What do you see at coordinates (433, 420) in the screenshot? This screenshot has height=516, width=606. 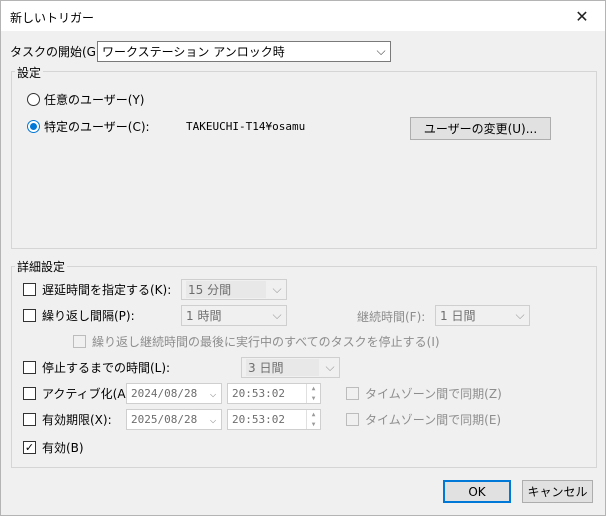 I see `sync-tz-expire-label: タイムゾーン間で同期(E)` at bounding box center [433, 420].